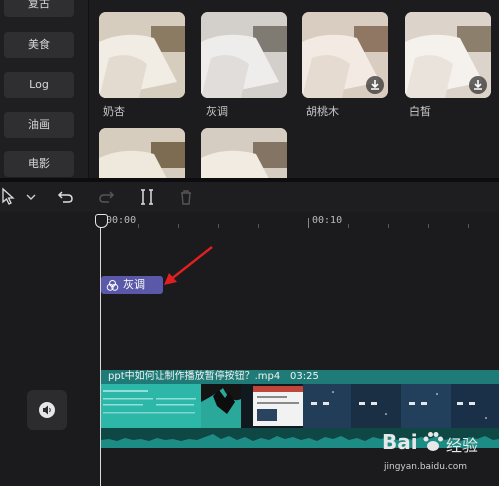  I want to click on watermark-brand: Bai, so click(400, 442).